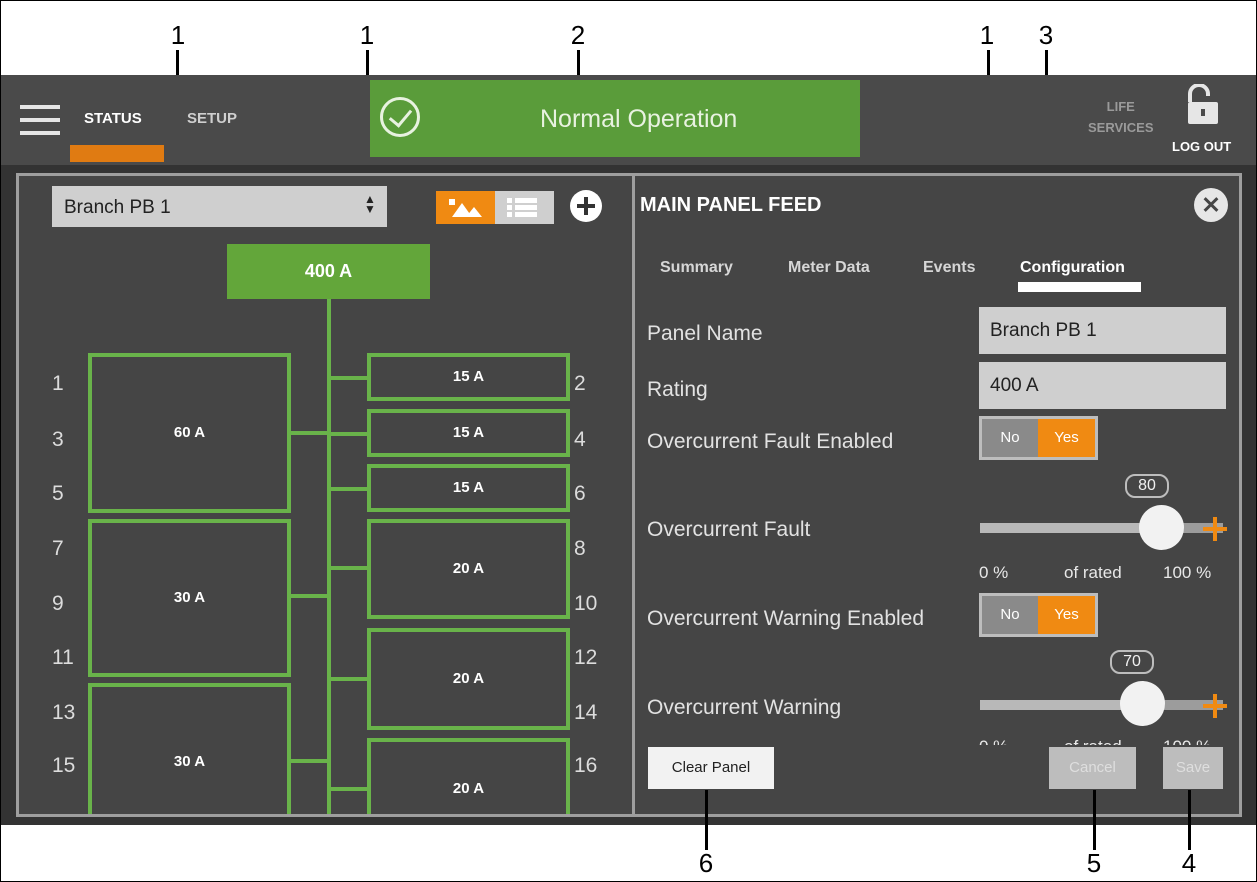 Image resolution: width=1257 pixels, height=882 pixels. What do you see at coordinates (1215, 706) in the screenshot?
I see `warning-increase-icon-vertical` at bounding box center [1215, 706].